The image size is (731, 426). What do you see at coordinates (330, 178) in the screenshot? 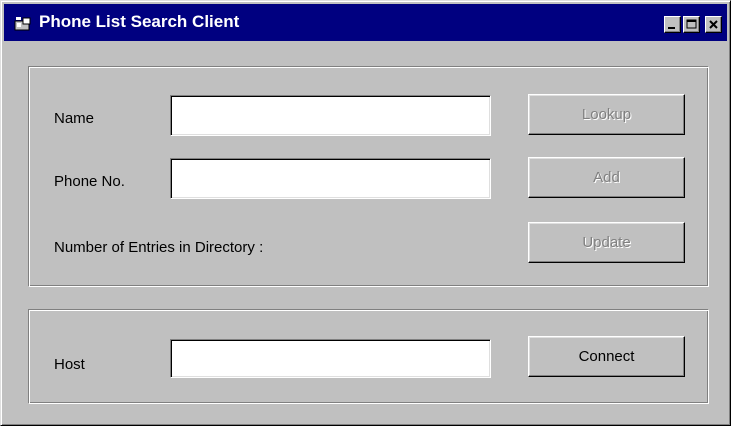
I see `phone-input` at bounding box center [330, 178].